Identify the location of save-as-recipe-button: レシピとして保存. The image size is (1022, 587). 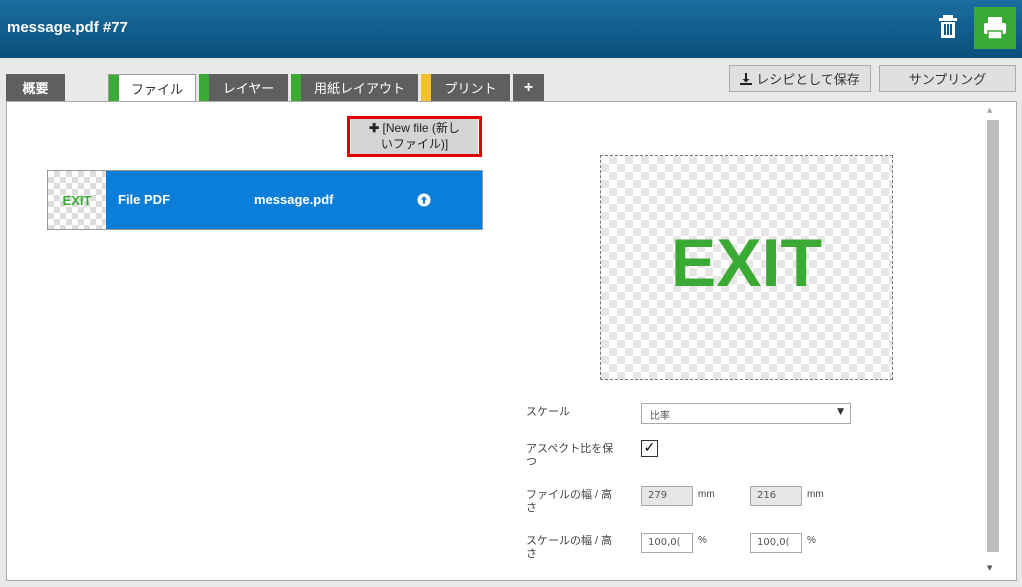
(800, 78).